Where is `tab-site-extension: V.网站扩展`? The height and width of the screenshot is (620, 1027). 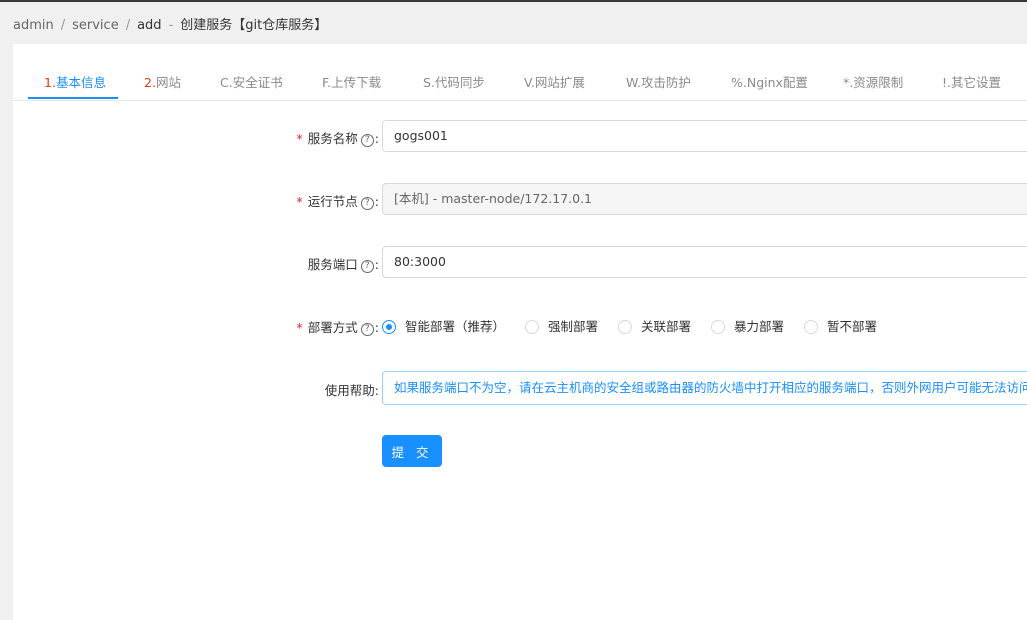
tab-site-extension: V.网站扩展 is located at coordinates (554, 81).